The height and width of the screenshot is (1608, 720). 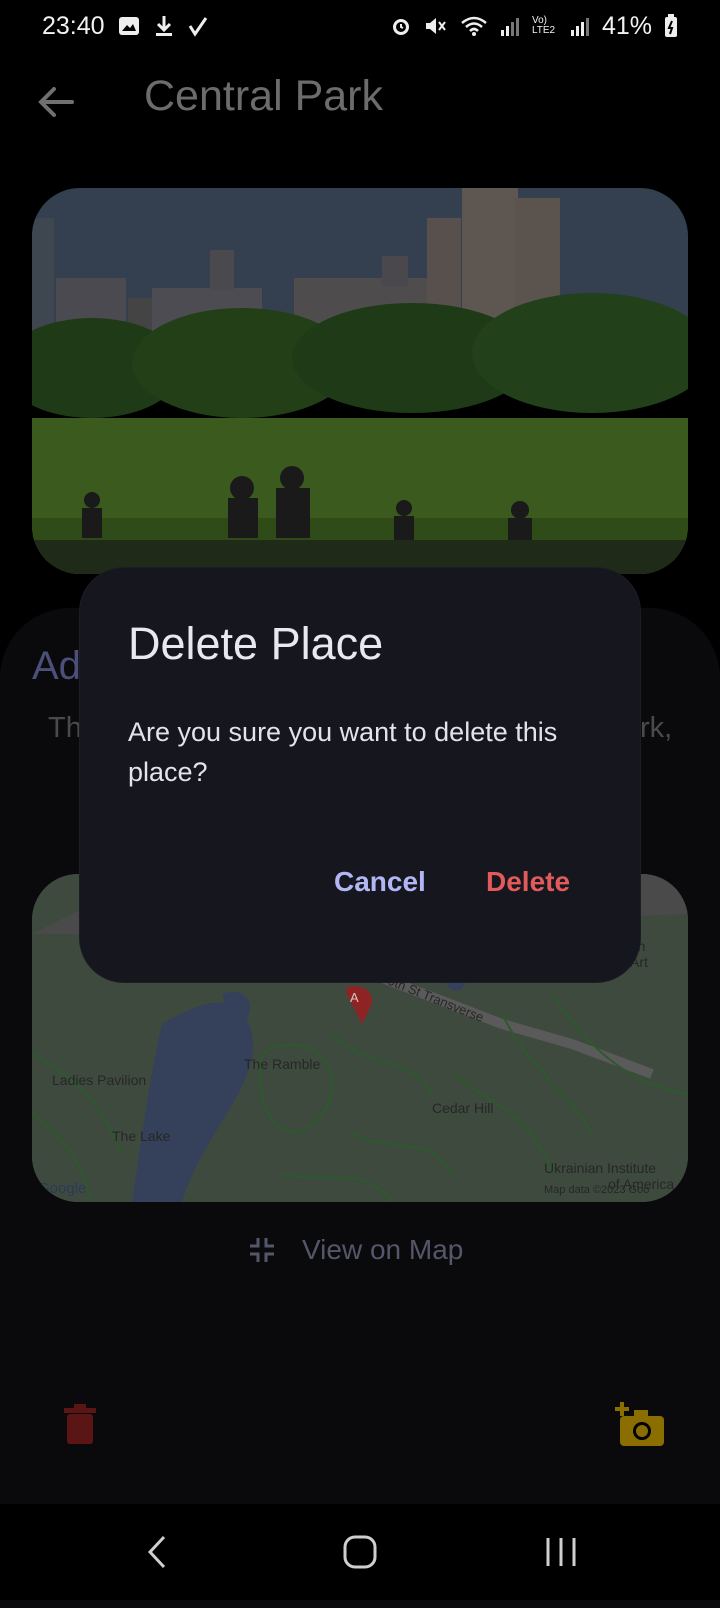 What do you see at coordinates (197, 27) in the screenshot?
I see `check-icon` at bounding box center [197, 27].